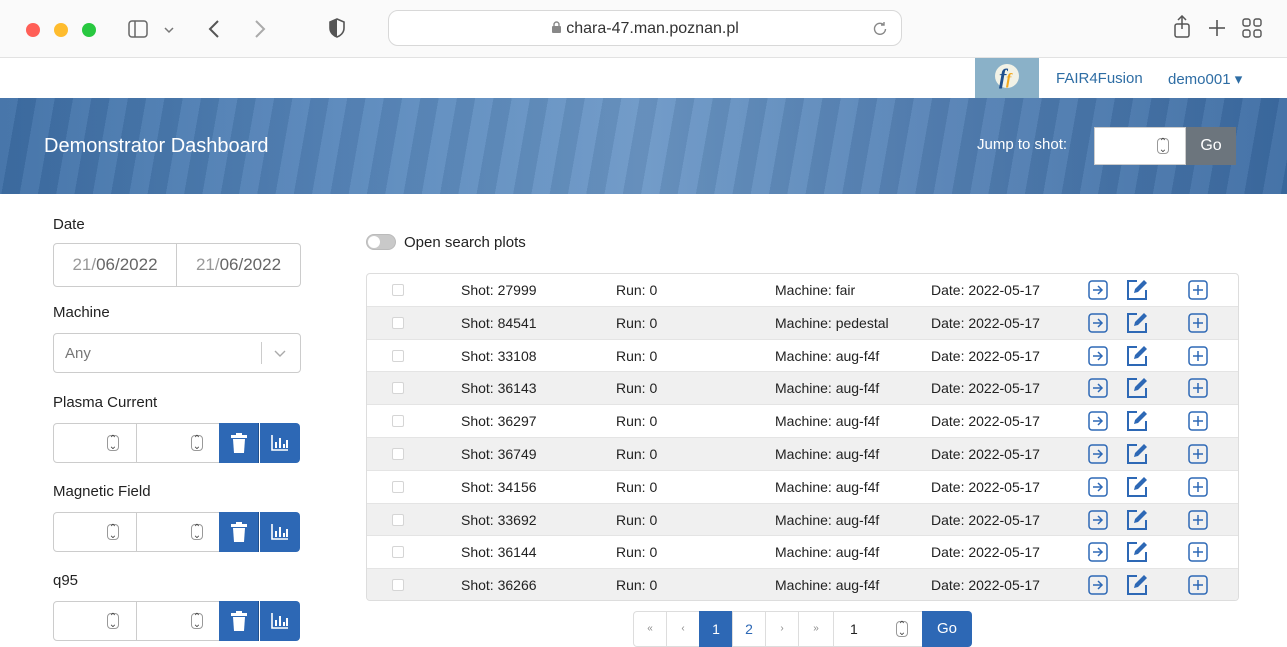  I want to click on date-cell: Date: 2022-05-17, so click(985, 552).